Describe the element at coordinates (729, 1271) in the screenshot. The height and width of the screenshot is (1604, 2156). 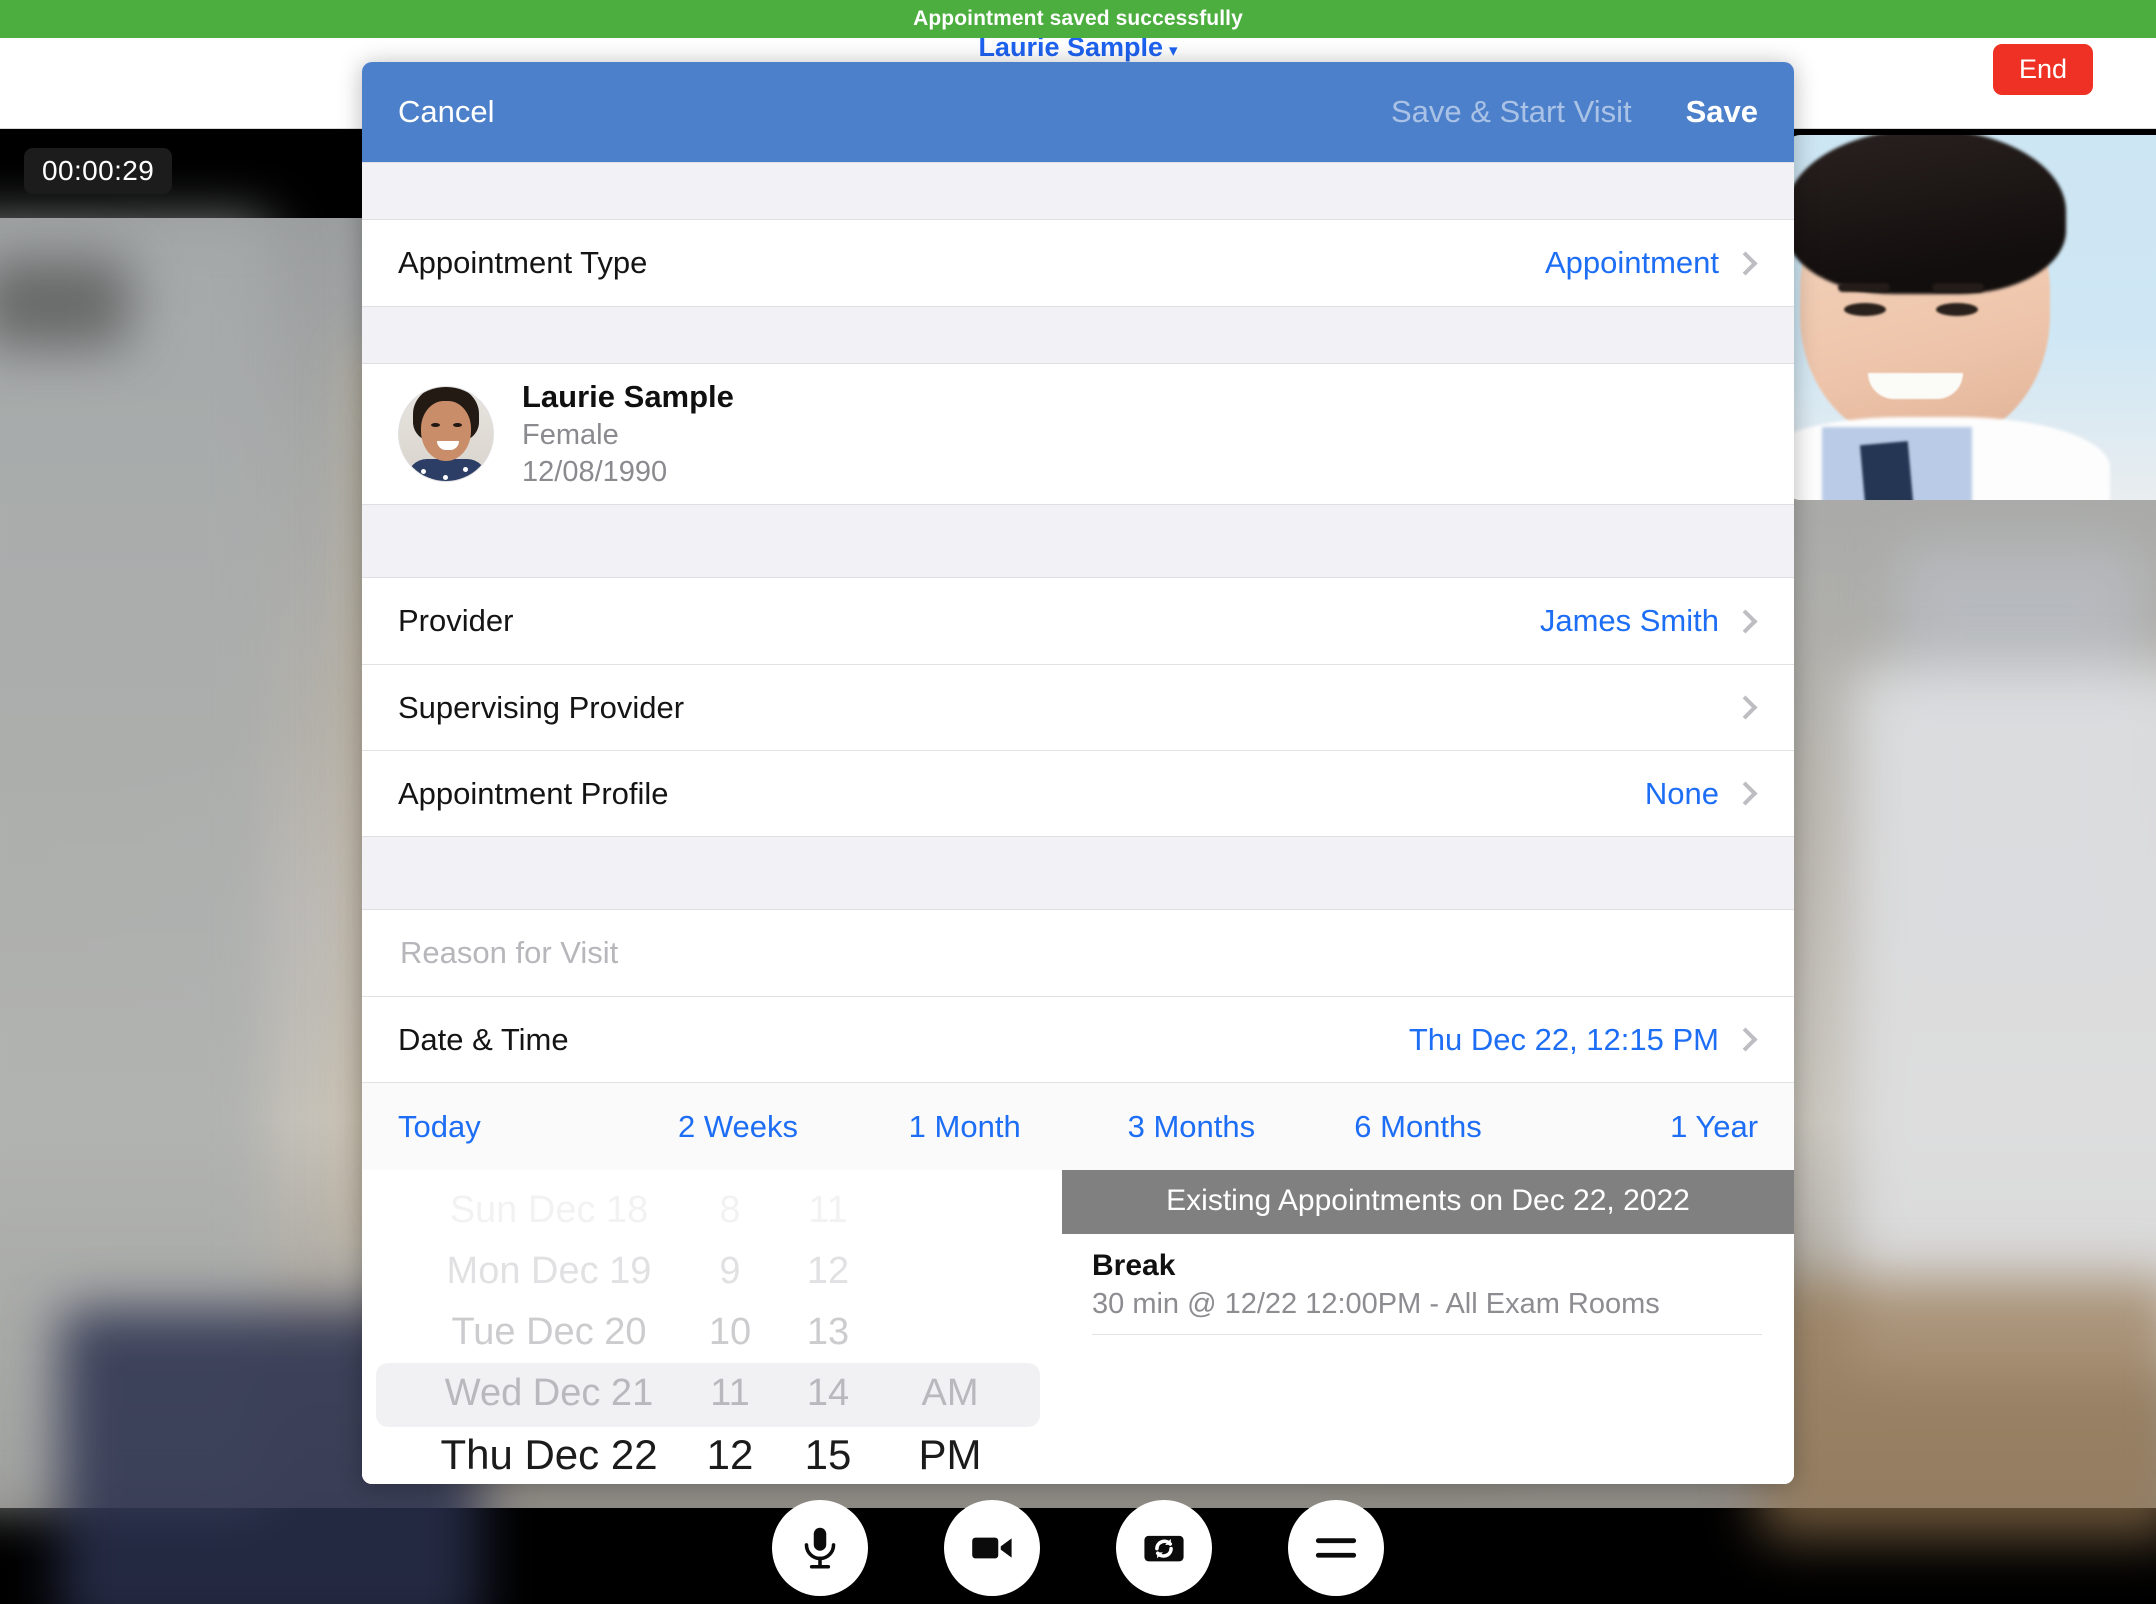
I see `hour-wheel-option: 9` at that location.